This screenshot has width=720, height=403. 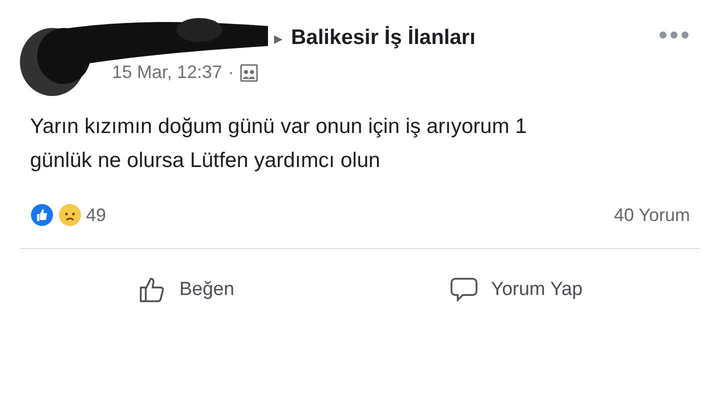 What do you see at coordinates (674, 35) in the screenshot?
I see `more-options-icon` at bounding box center [674, 35].